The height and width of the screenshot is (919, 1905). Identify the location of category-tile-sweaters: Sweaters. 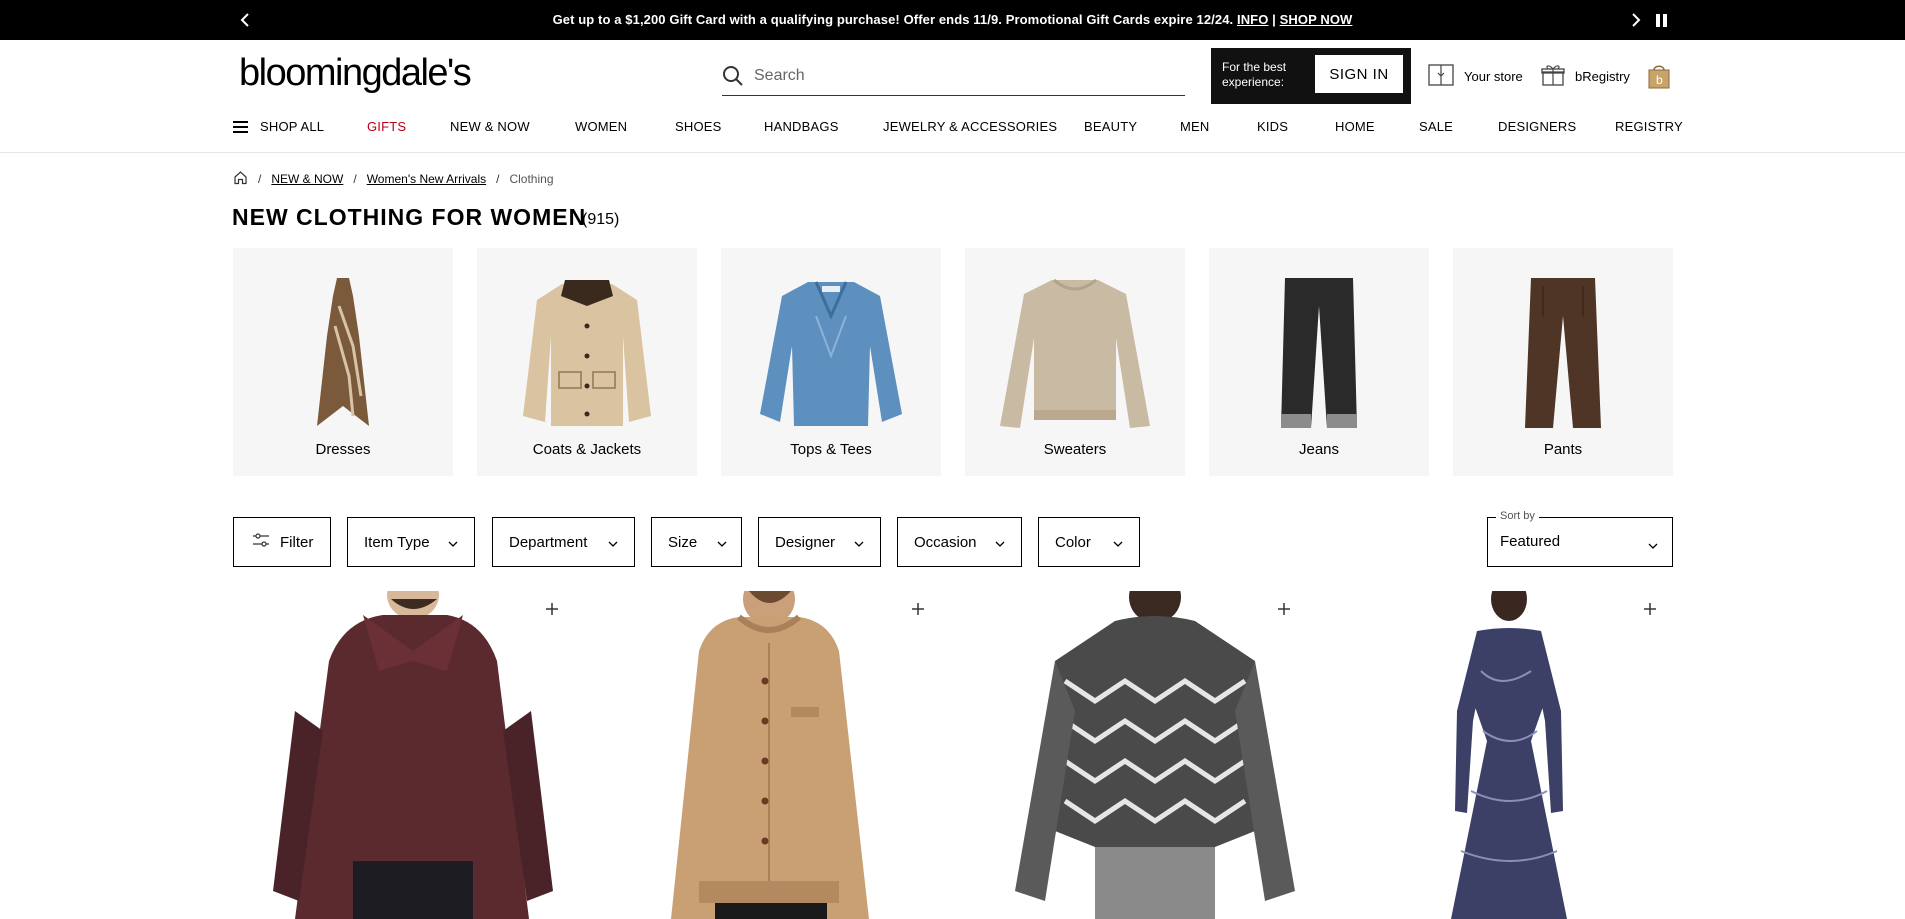
(1075, 362).